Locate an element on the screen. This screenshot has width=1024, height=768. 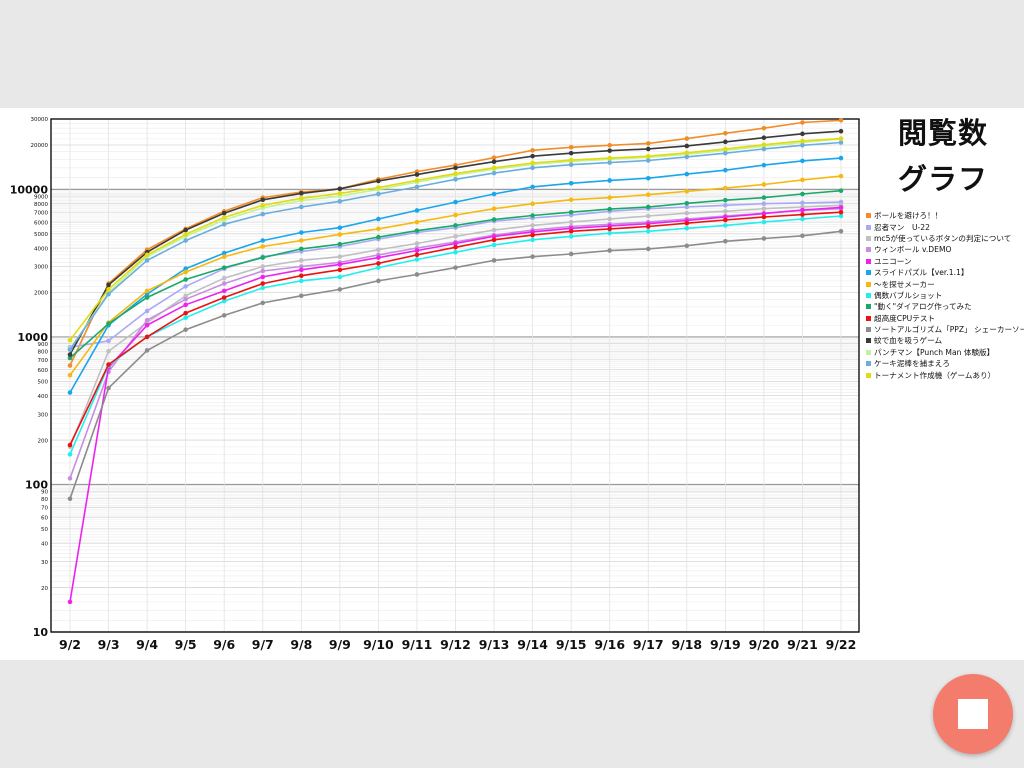
x-tick-label: 9/13 is located at coordinates (494, 644).